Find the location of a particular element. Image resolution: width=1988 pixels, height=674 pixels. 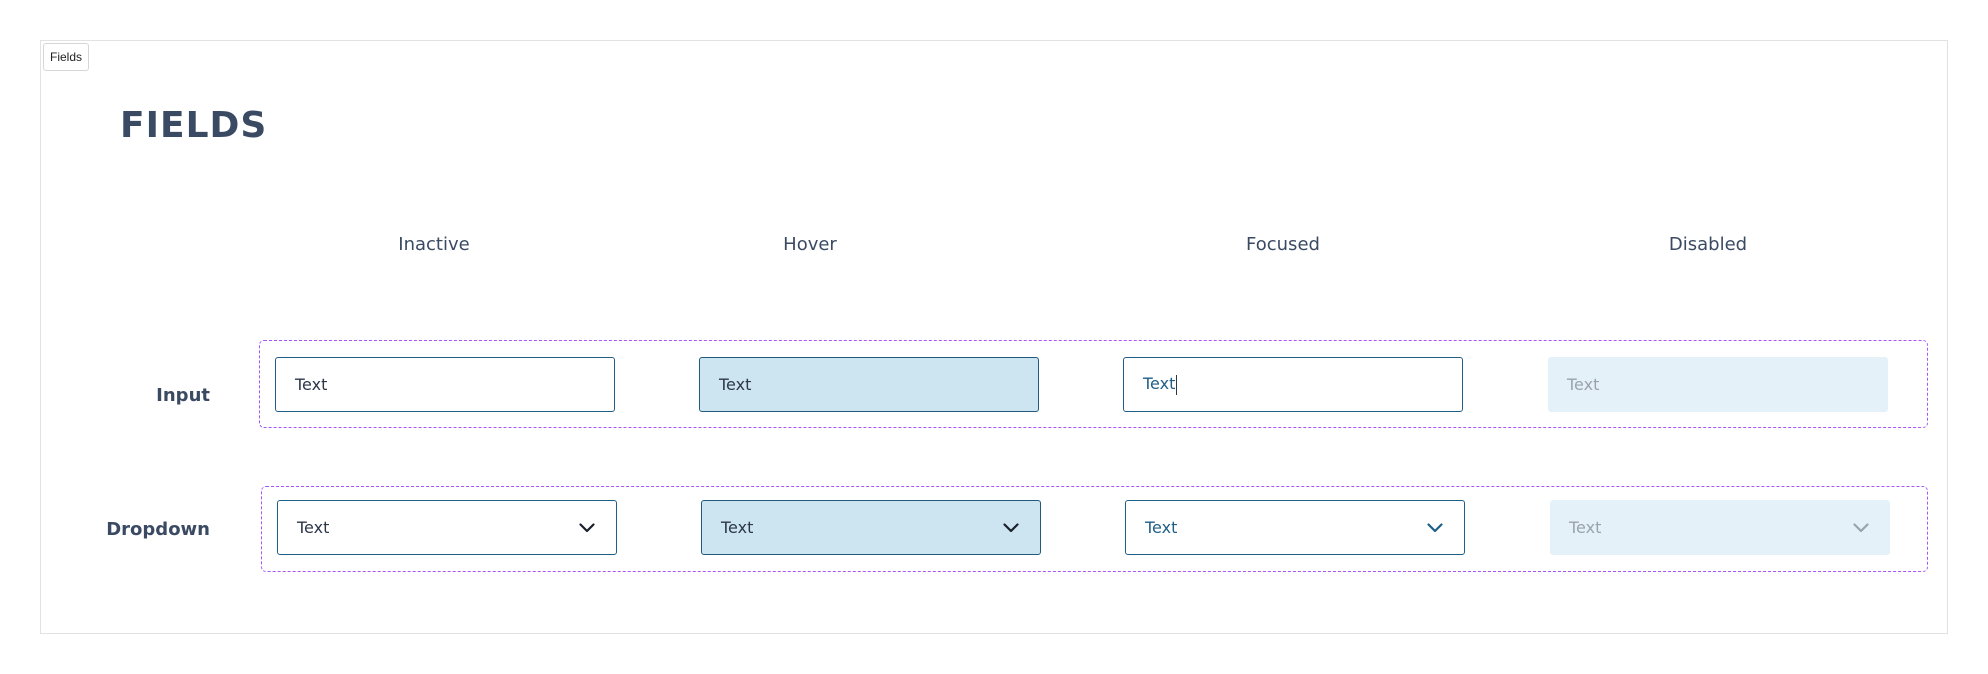

dropdown-hover: Text is located at coordinates (871, 527).